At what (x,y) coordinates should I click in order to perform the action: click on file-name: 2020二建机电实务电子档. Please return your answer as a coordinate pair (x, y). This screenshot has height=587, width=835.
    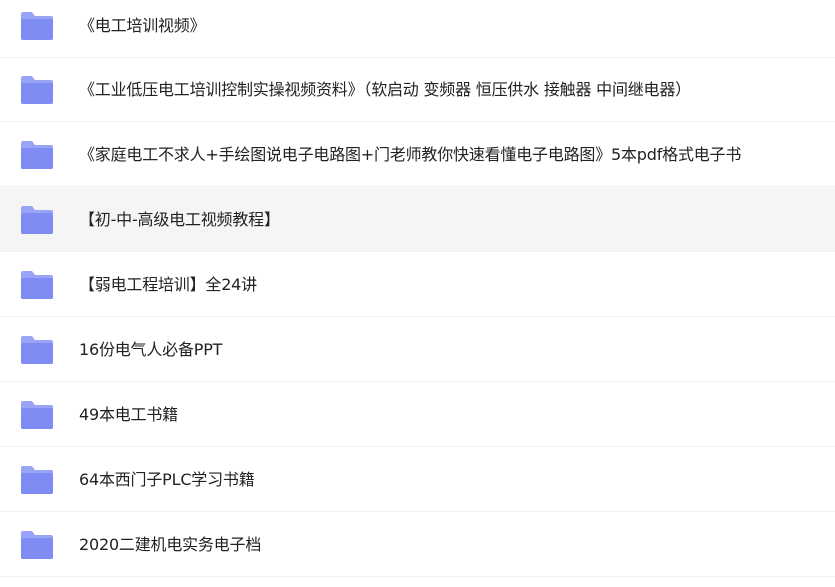
    Looking at the image, I should click on (170, 545).